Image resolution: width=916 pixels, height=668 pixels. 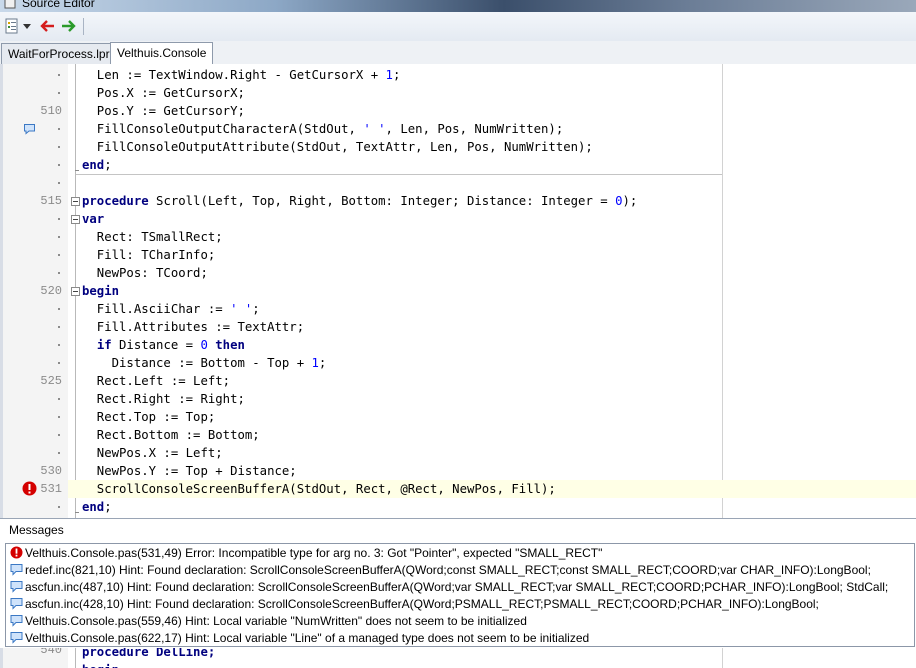 I want to click on window-titlebar: Source Editor, so click(x=458, y=6).